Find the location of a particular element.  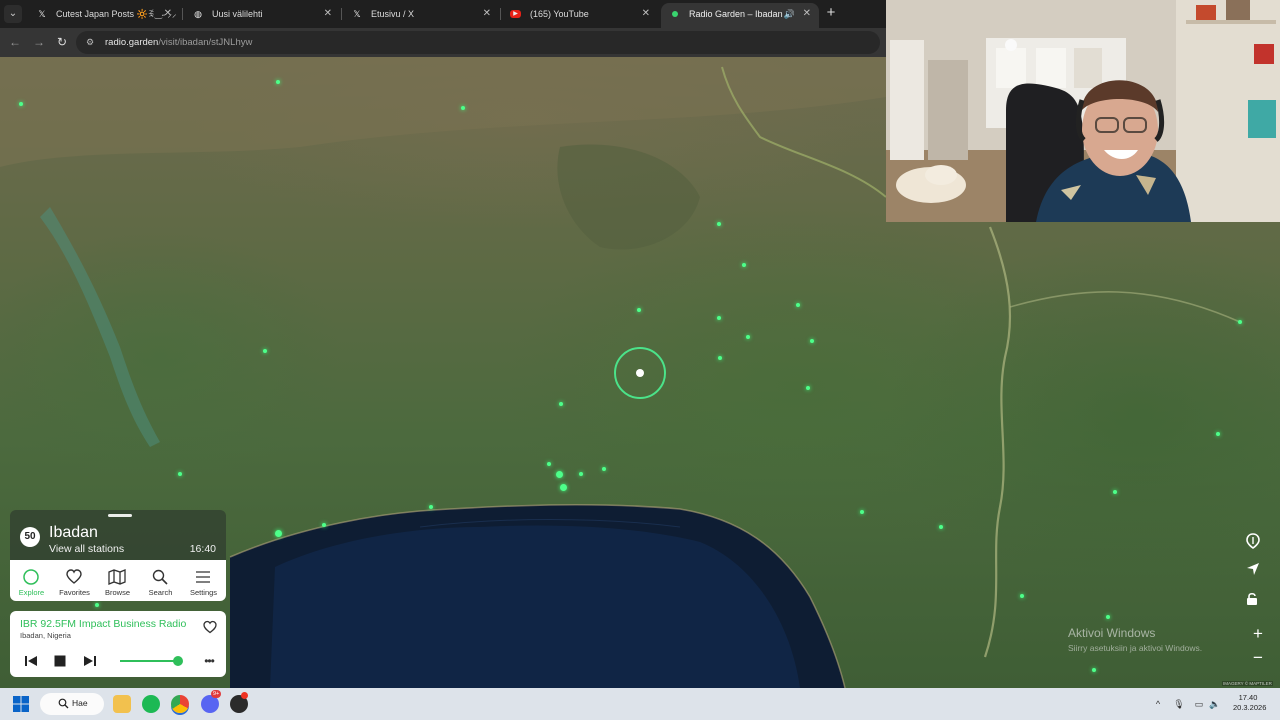

local-time: 16:40 is located at coordinates (202, 549).